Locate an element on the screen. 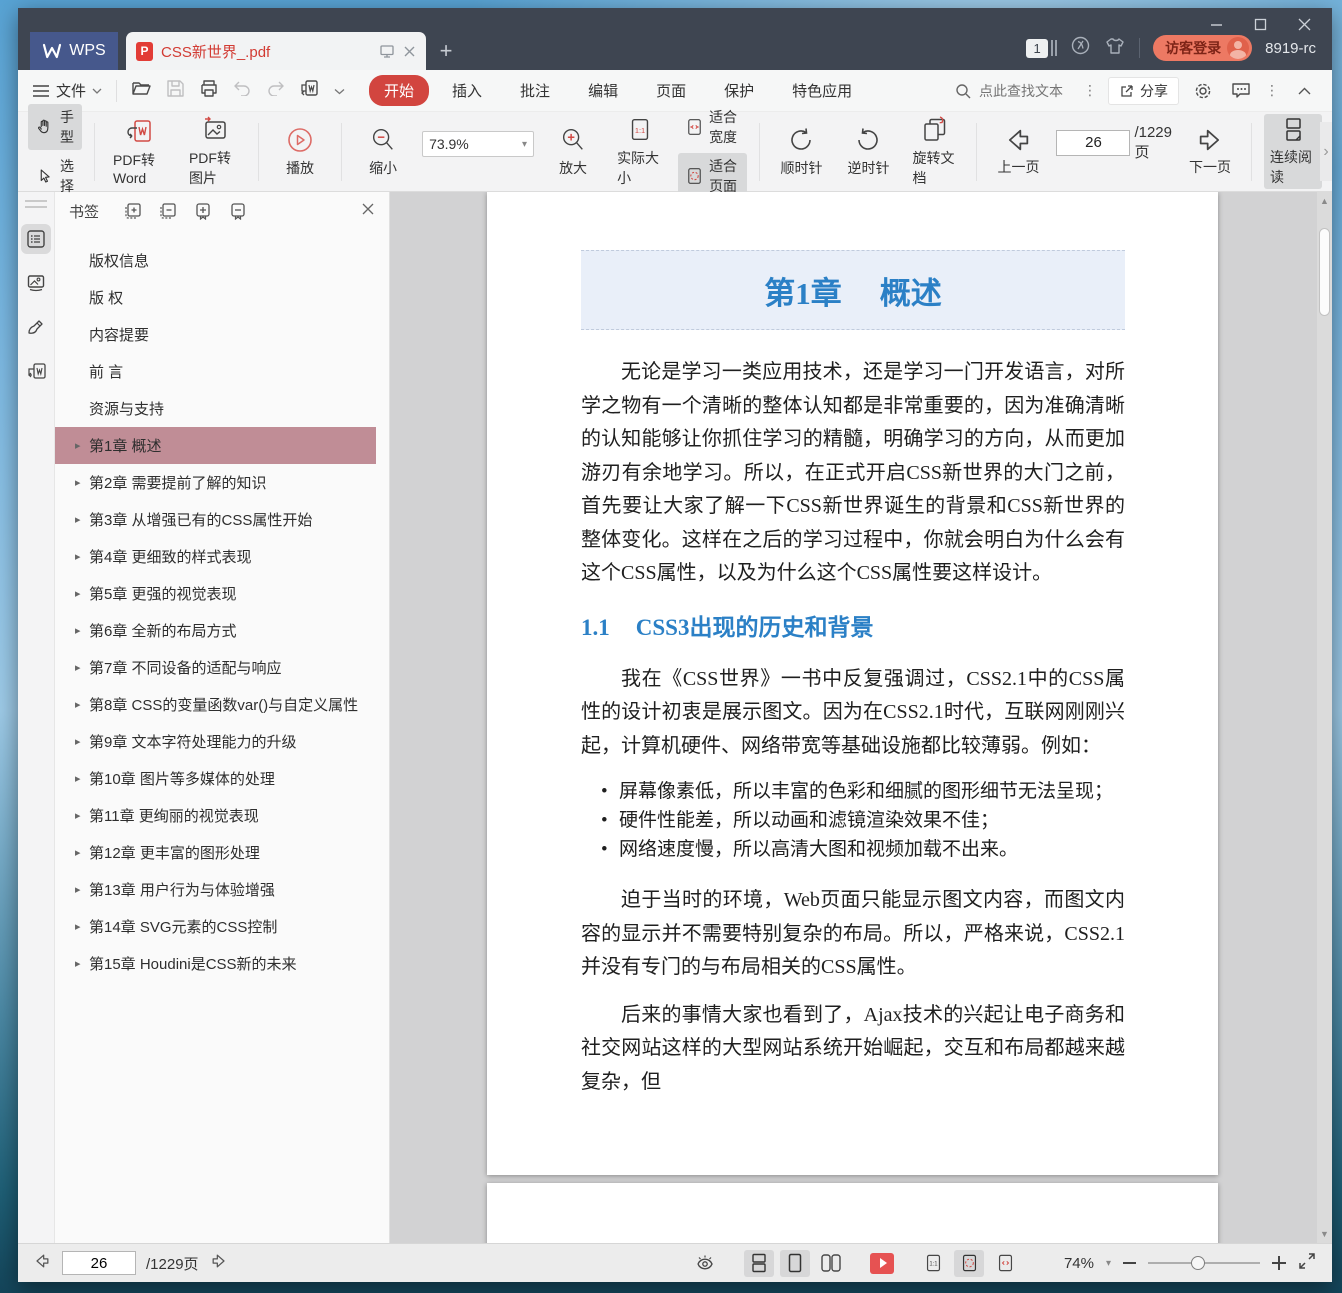 The image size is (1342, 1293). settings-gear-icon is located at coordinates (1203, 91).